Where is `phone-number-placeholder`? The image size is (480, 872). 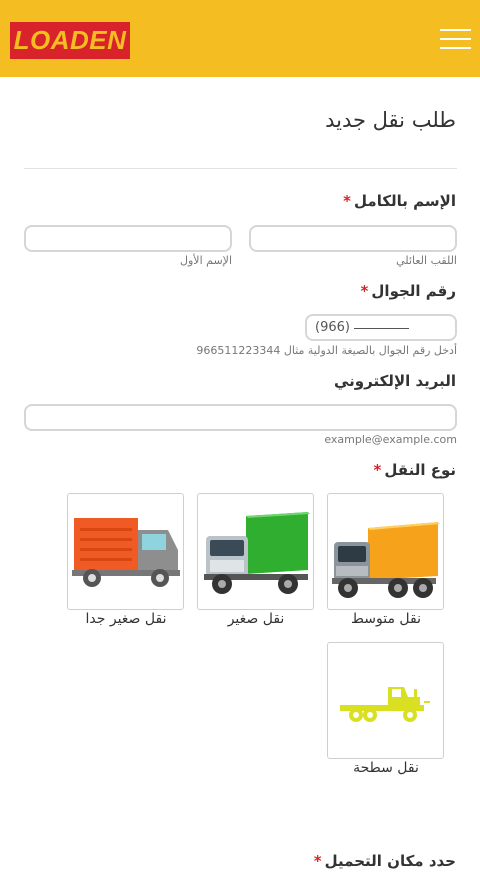 phone-number-placeholder is located at coordinates (381, 325).